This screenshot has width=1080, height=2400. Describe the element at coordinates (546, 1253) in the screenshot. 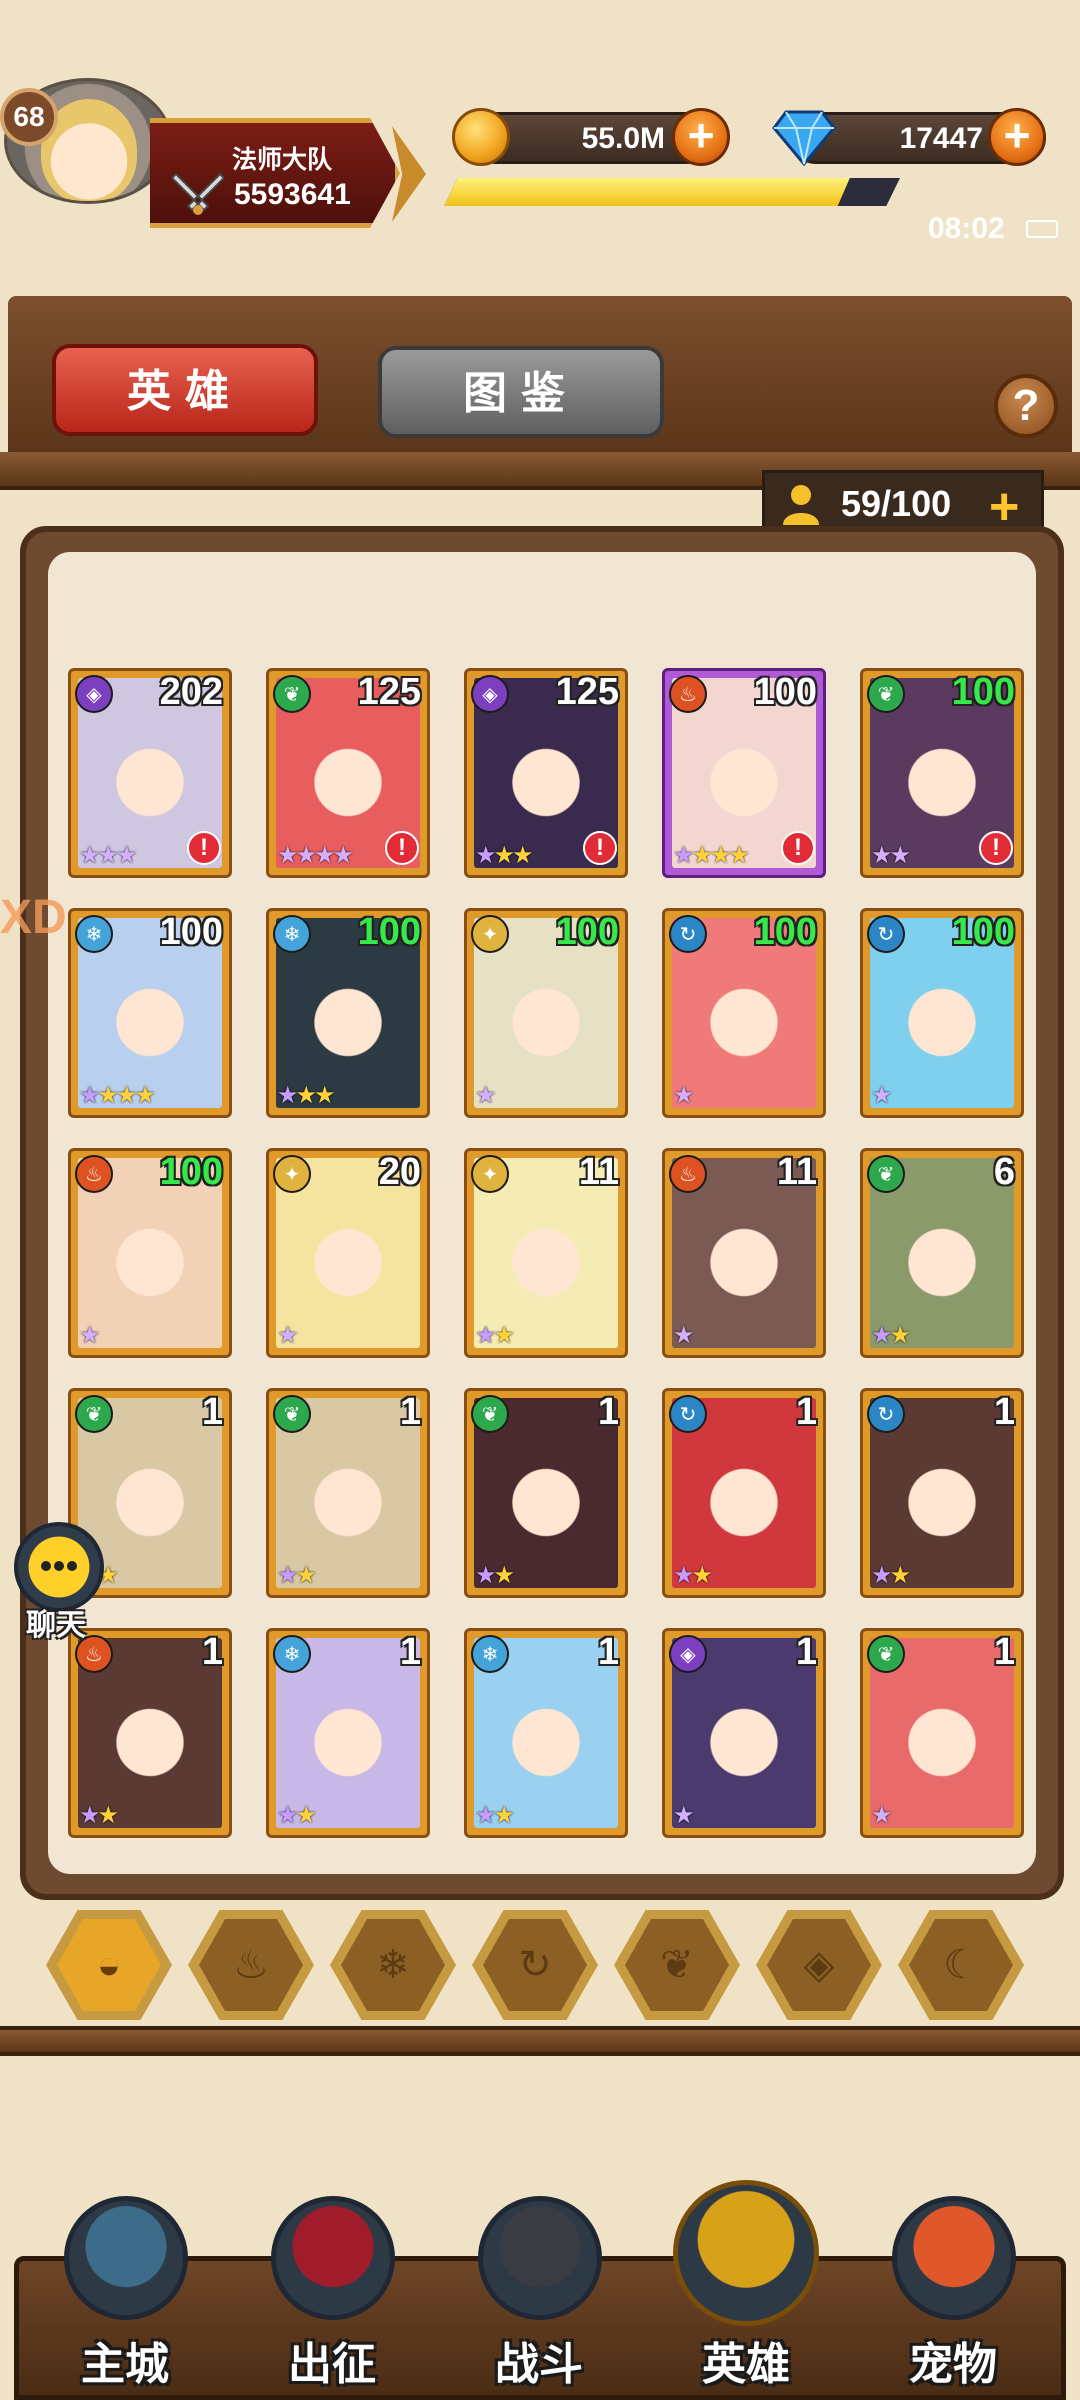

I see `hero-card: ✦ 11 ★★` at that location.